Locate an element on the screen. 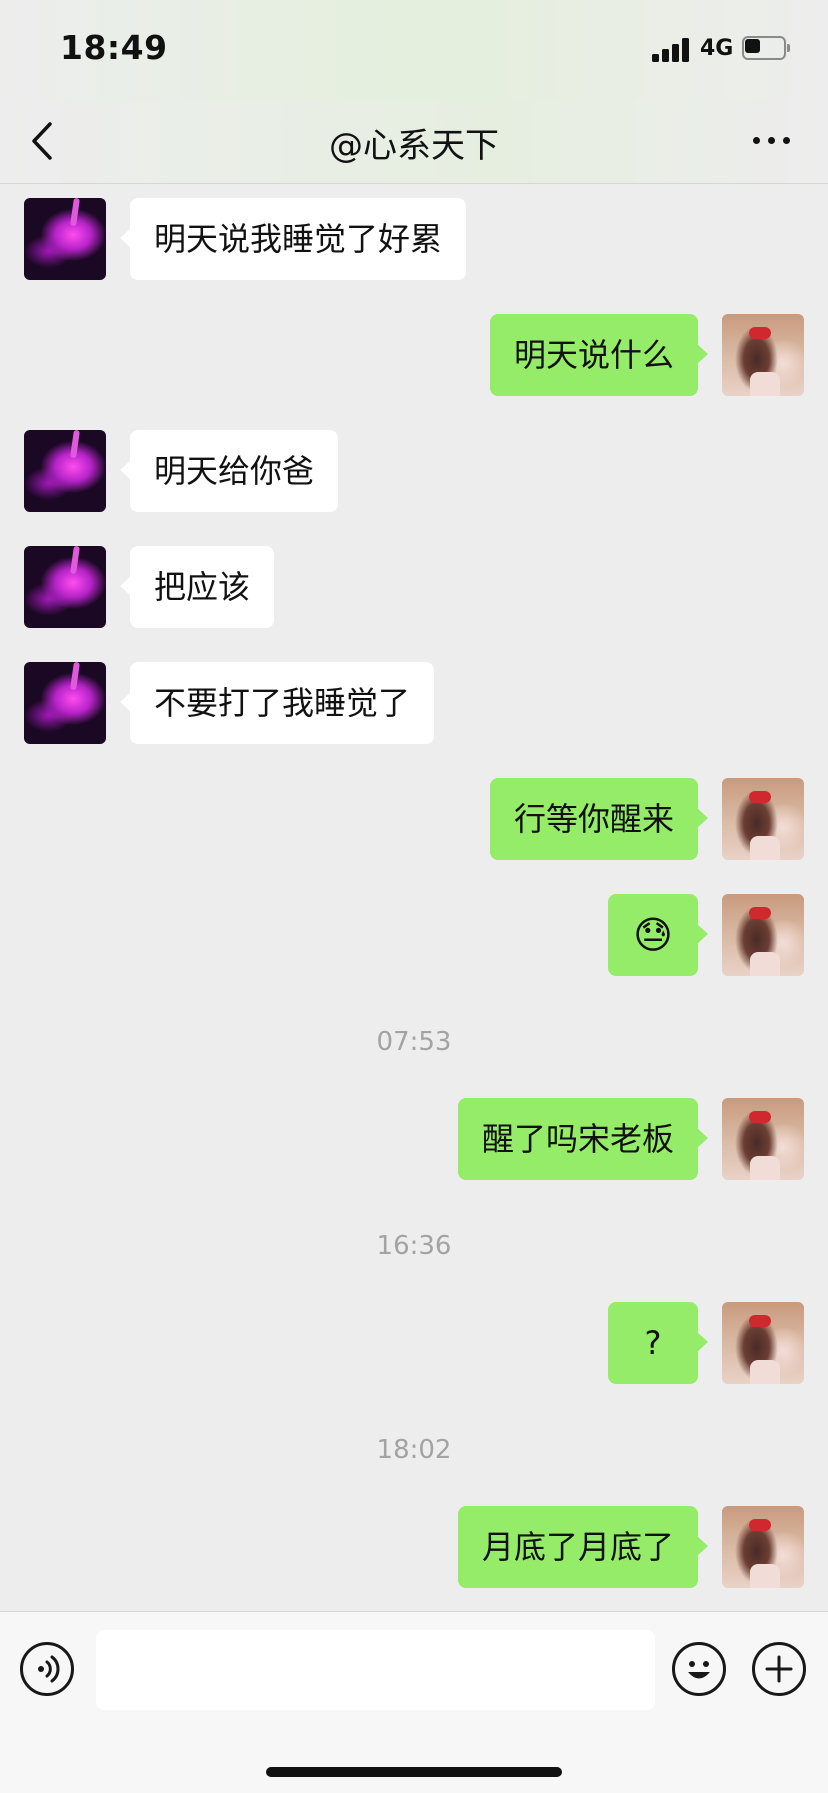  message-bubble: 明天说什么 is located at coordinates (599, 355).